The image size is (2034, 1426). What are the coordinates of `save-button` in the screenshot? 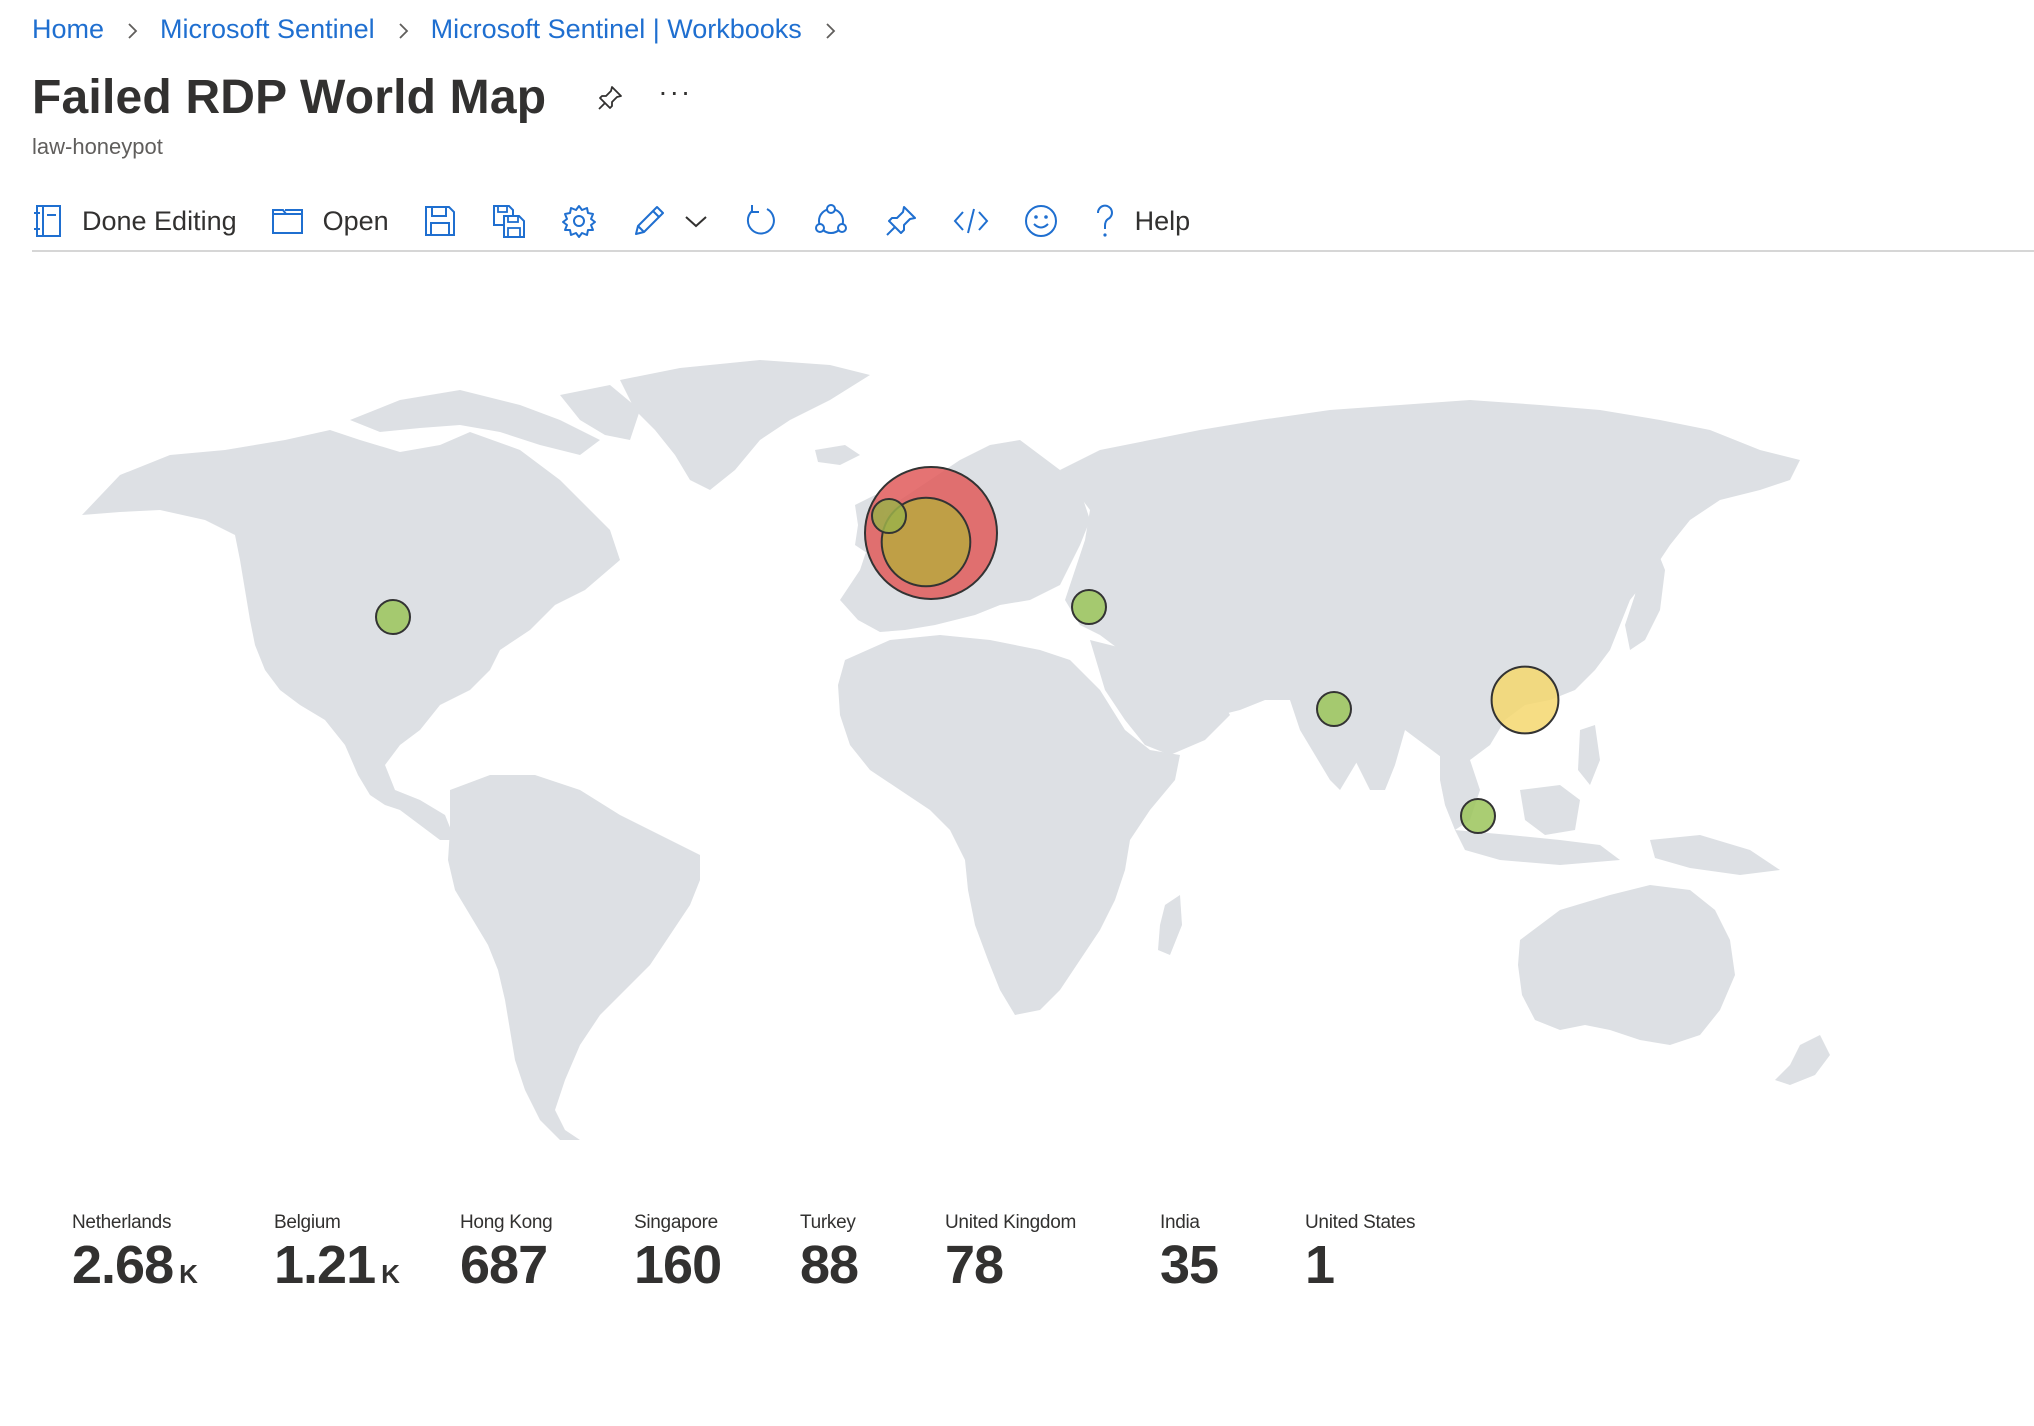 It's located at (440, 221).